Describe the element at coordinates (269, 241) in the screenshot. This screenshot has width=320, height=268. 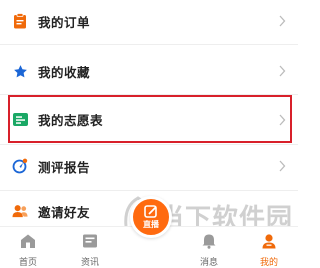
I see `user-icon` at that location.